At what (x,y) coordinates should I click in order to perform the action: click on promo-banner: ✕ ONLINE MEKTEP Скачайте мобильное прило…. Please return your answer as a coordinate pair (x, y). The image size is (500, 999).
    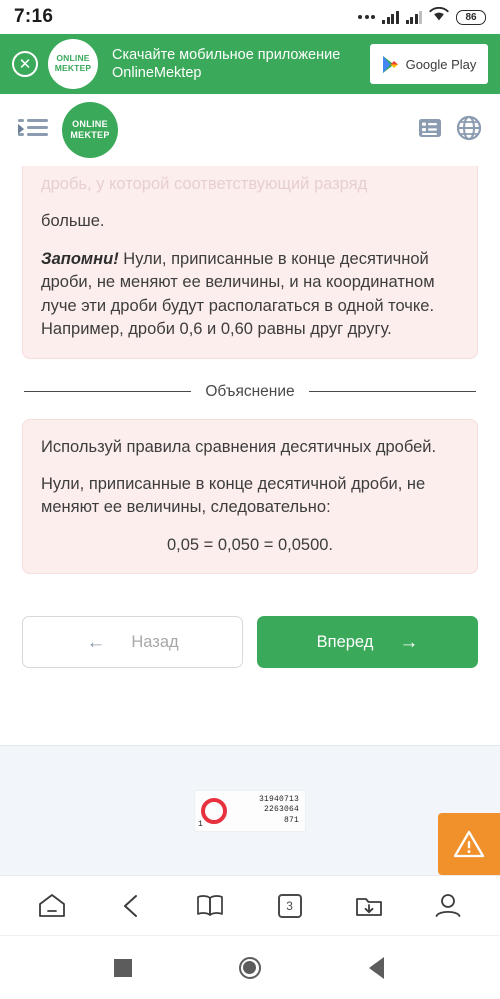
    Looking at the image, I should click on (250, 64).